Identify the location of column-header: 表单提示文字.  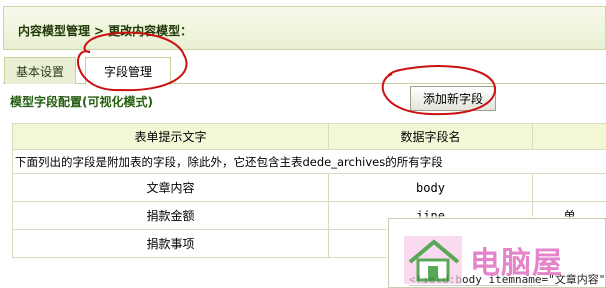
(170, 136).